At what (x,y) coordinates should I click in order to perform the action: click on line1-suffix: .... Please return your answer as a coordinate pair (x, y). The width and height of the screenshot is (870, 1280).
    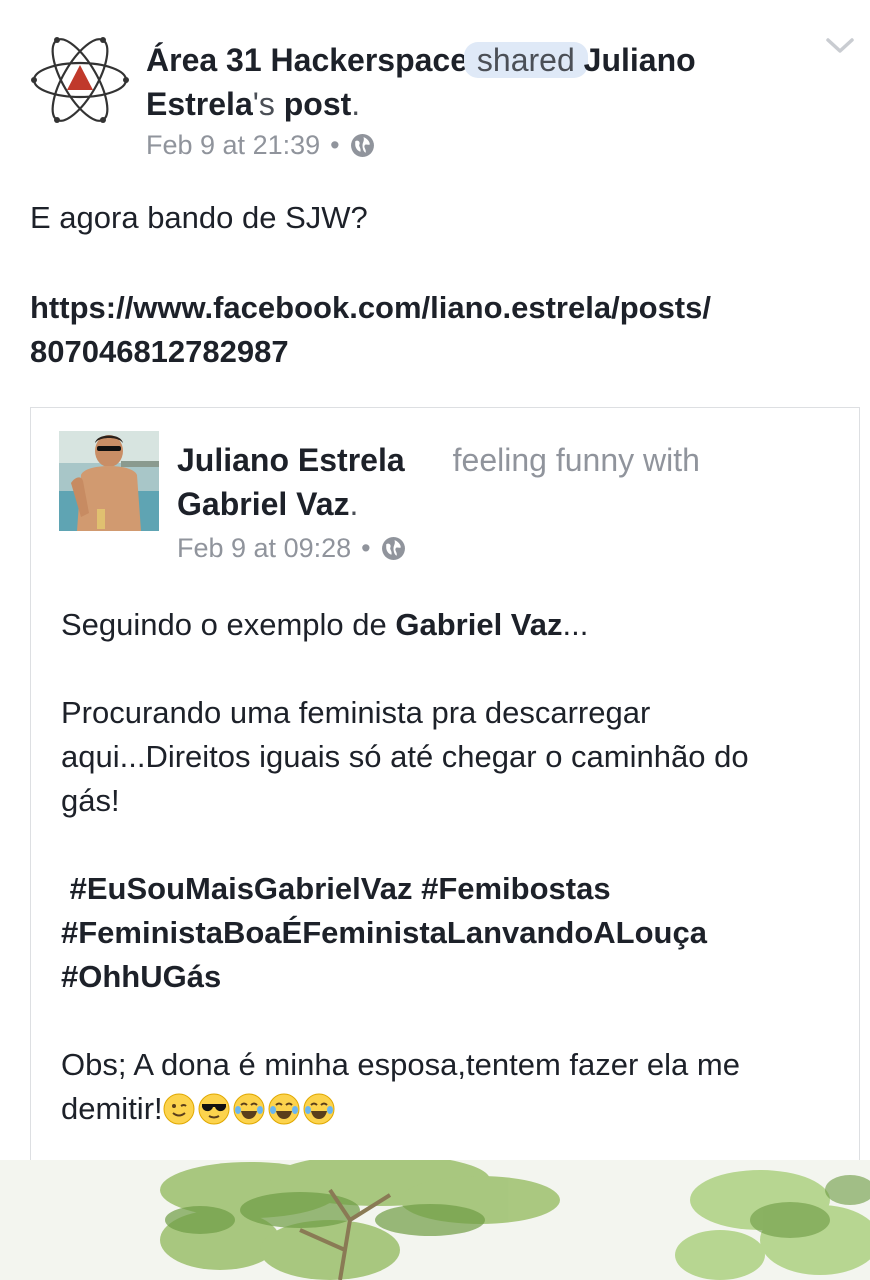
    Looking at the image, I should click on (575, 624).